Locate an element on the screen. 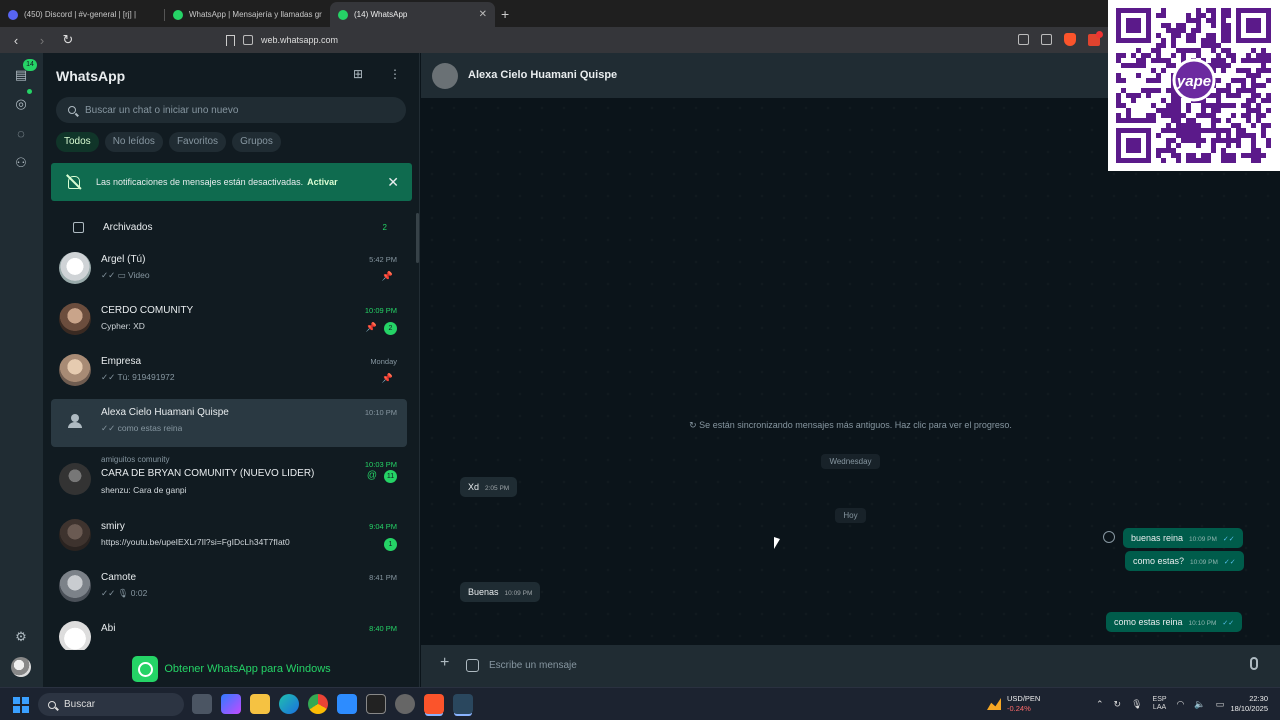 The height and width of the screenshot is (720, 1280). message-incoming: Xd 2:05 PM is located at coordinates (489, 487).